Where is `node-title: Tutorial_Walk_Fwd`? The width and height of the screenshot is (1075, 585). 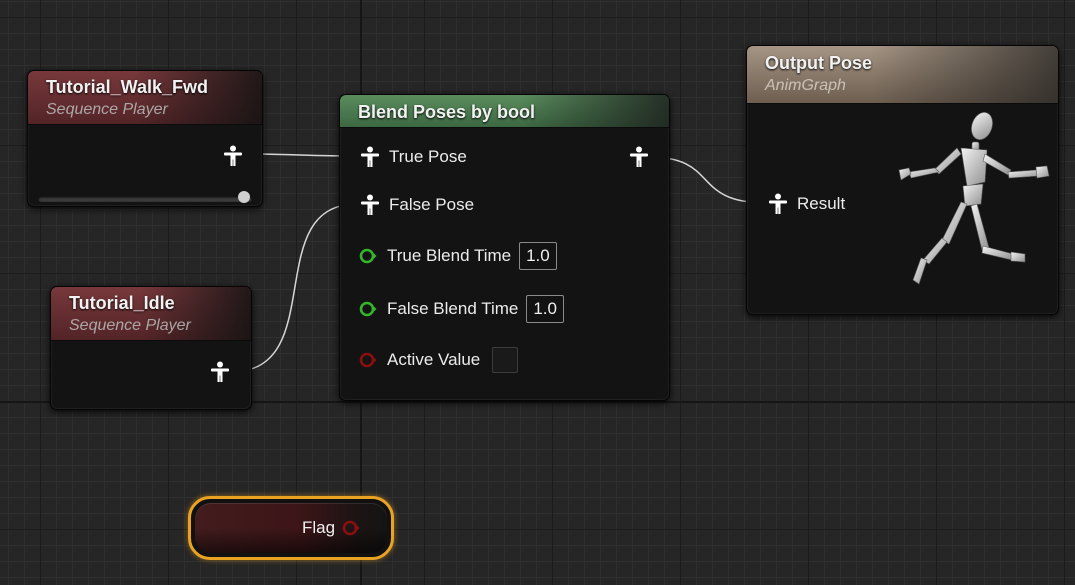 node-title: Tutorial_Walk_Fwd is located at coordinates (127, 87).